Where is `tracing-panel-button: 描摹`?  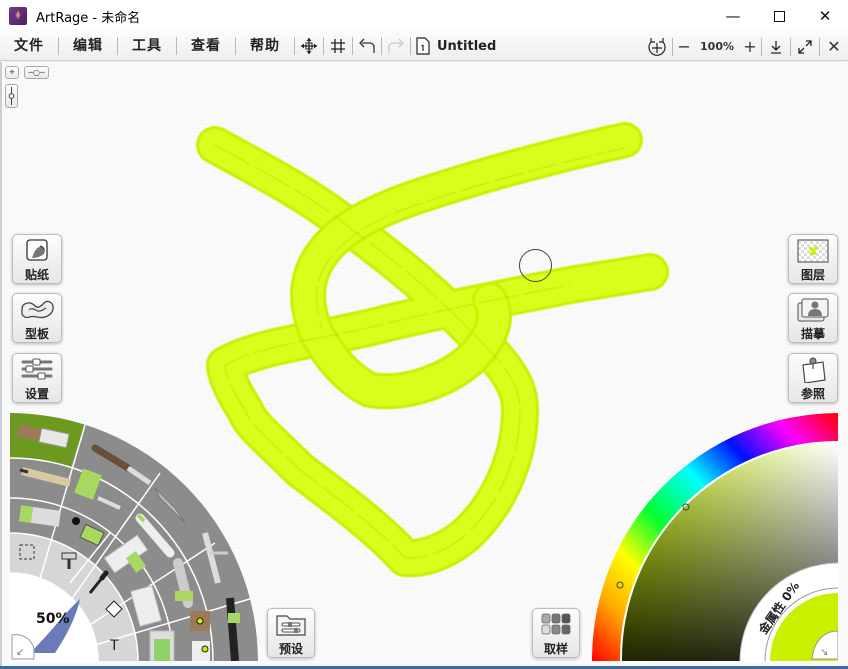
tracing-panel-button: 描摹 is located at coordinates (813, 318).